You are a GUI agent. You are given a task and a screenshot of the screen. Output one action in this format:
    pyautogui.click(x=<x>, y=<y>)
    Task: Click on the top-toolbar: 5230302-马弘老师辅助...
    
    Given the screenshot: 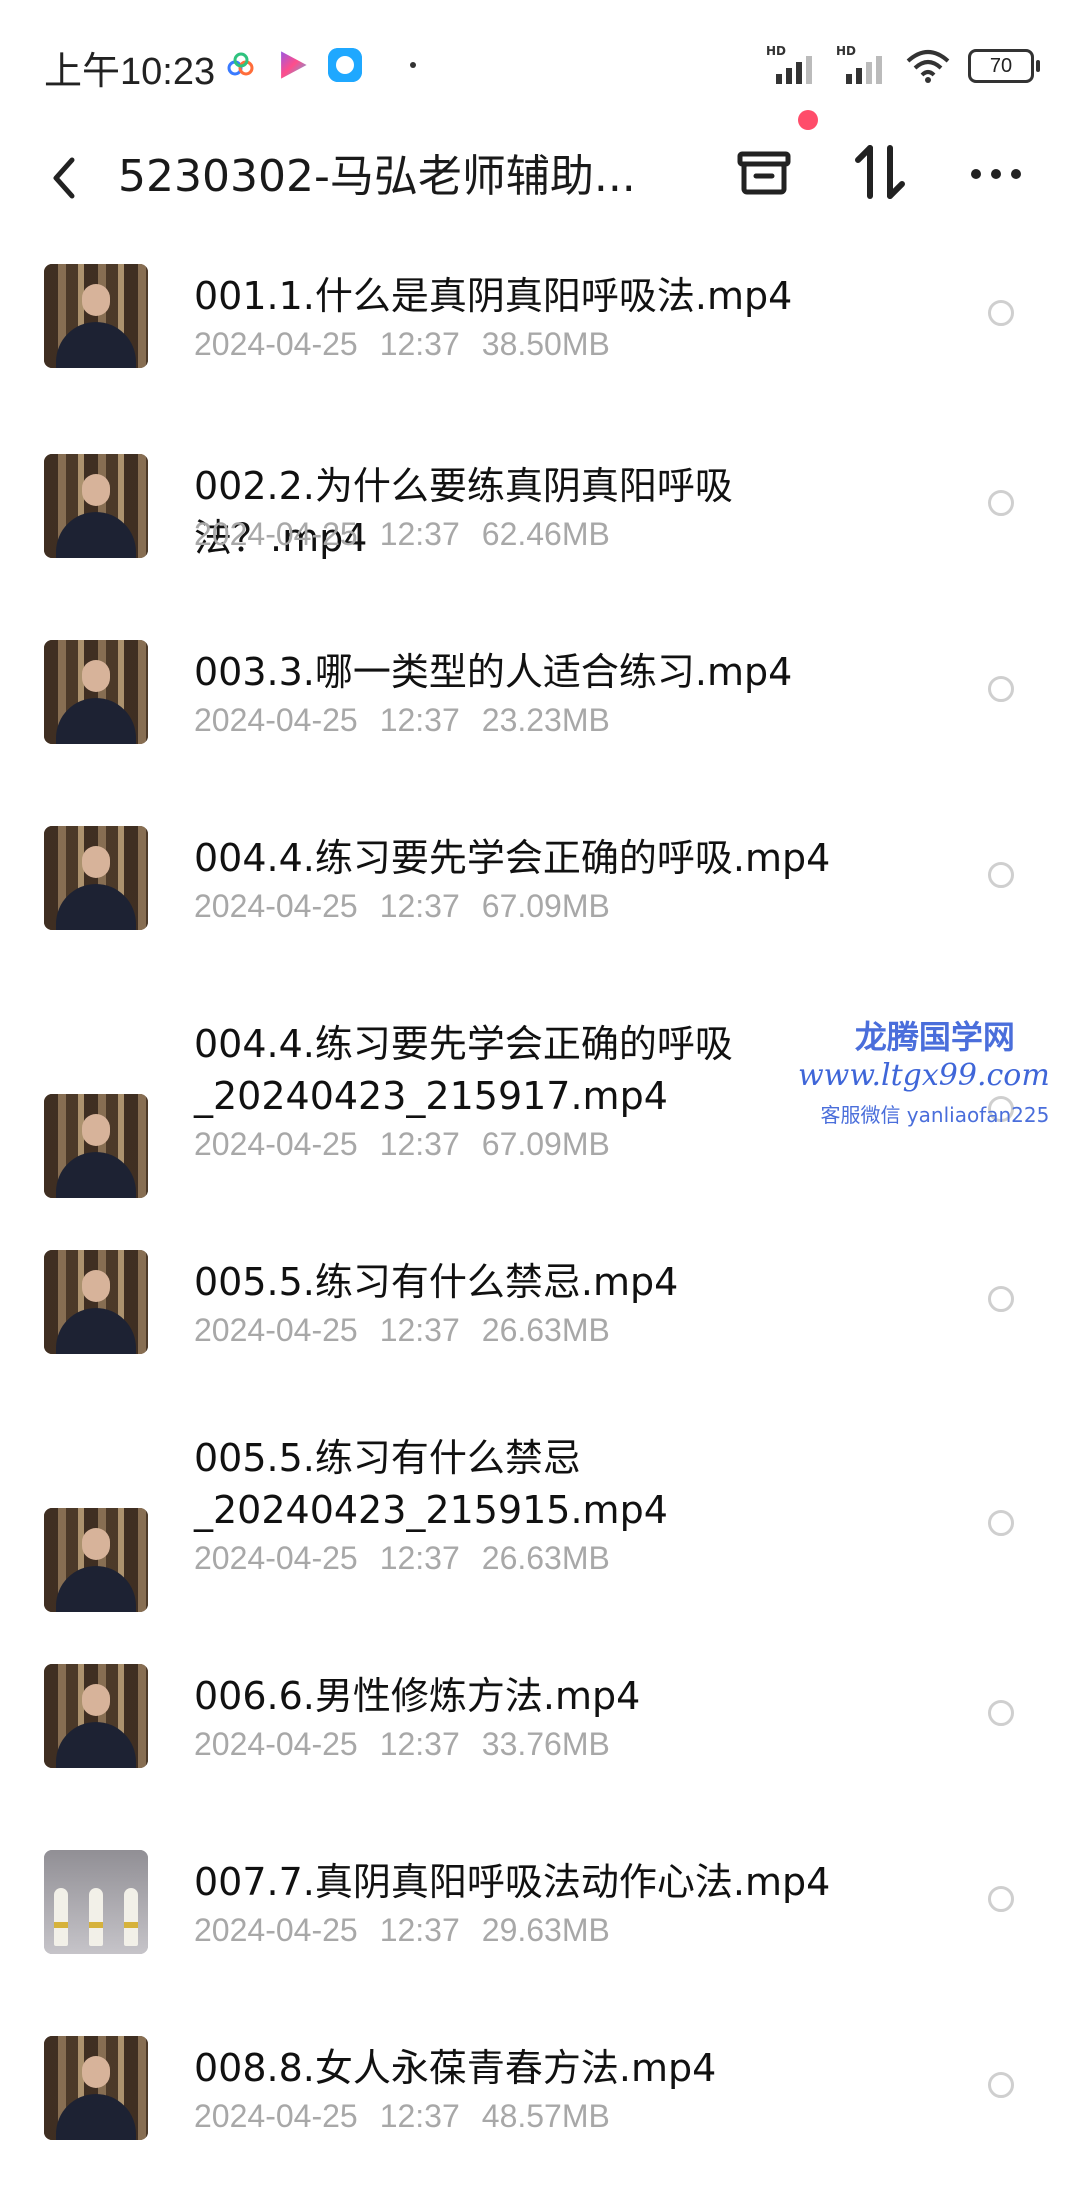 What is the action you would take?
    pyautogui.click(x=540, y=175)
    